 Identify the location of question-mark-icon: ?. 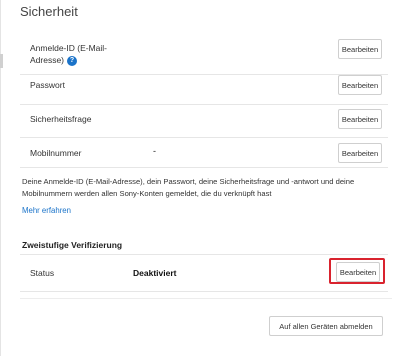
(72, 60).